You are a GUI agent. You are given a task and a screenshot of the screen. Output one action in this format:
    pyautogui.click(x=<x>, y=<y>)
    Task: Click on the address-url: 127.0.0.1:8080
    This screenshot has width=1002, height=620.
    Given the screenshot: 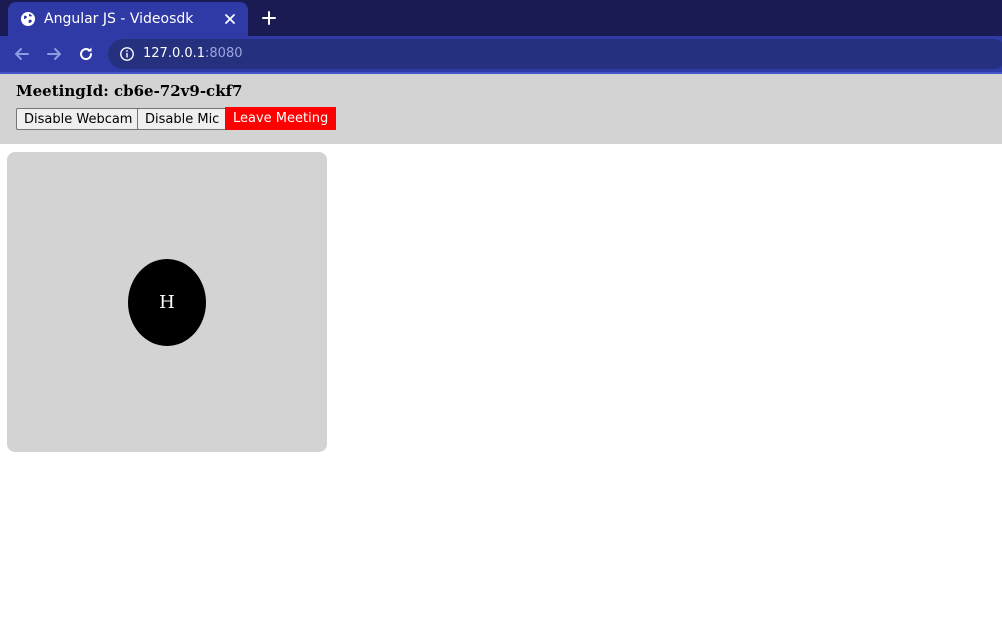 What is the action you would take?
    pyautogui.click(x=193, y=53)
    